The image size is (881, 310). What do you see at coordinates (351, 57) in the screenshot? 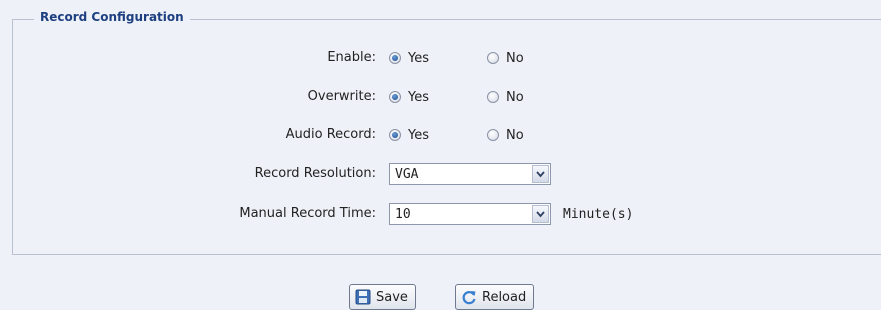
I see `enable-label: Enable:` at bounding box center [351, 57].